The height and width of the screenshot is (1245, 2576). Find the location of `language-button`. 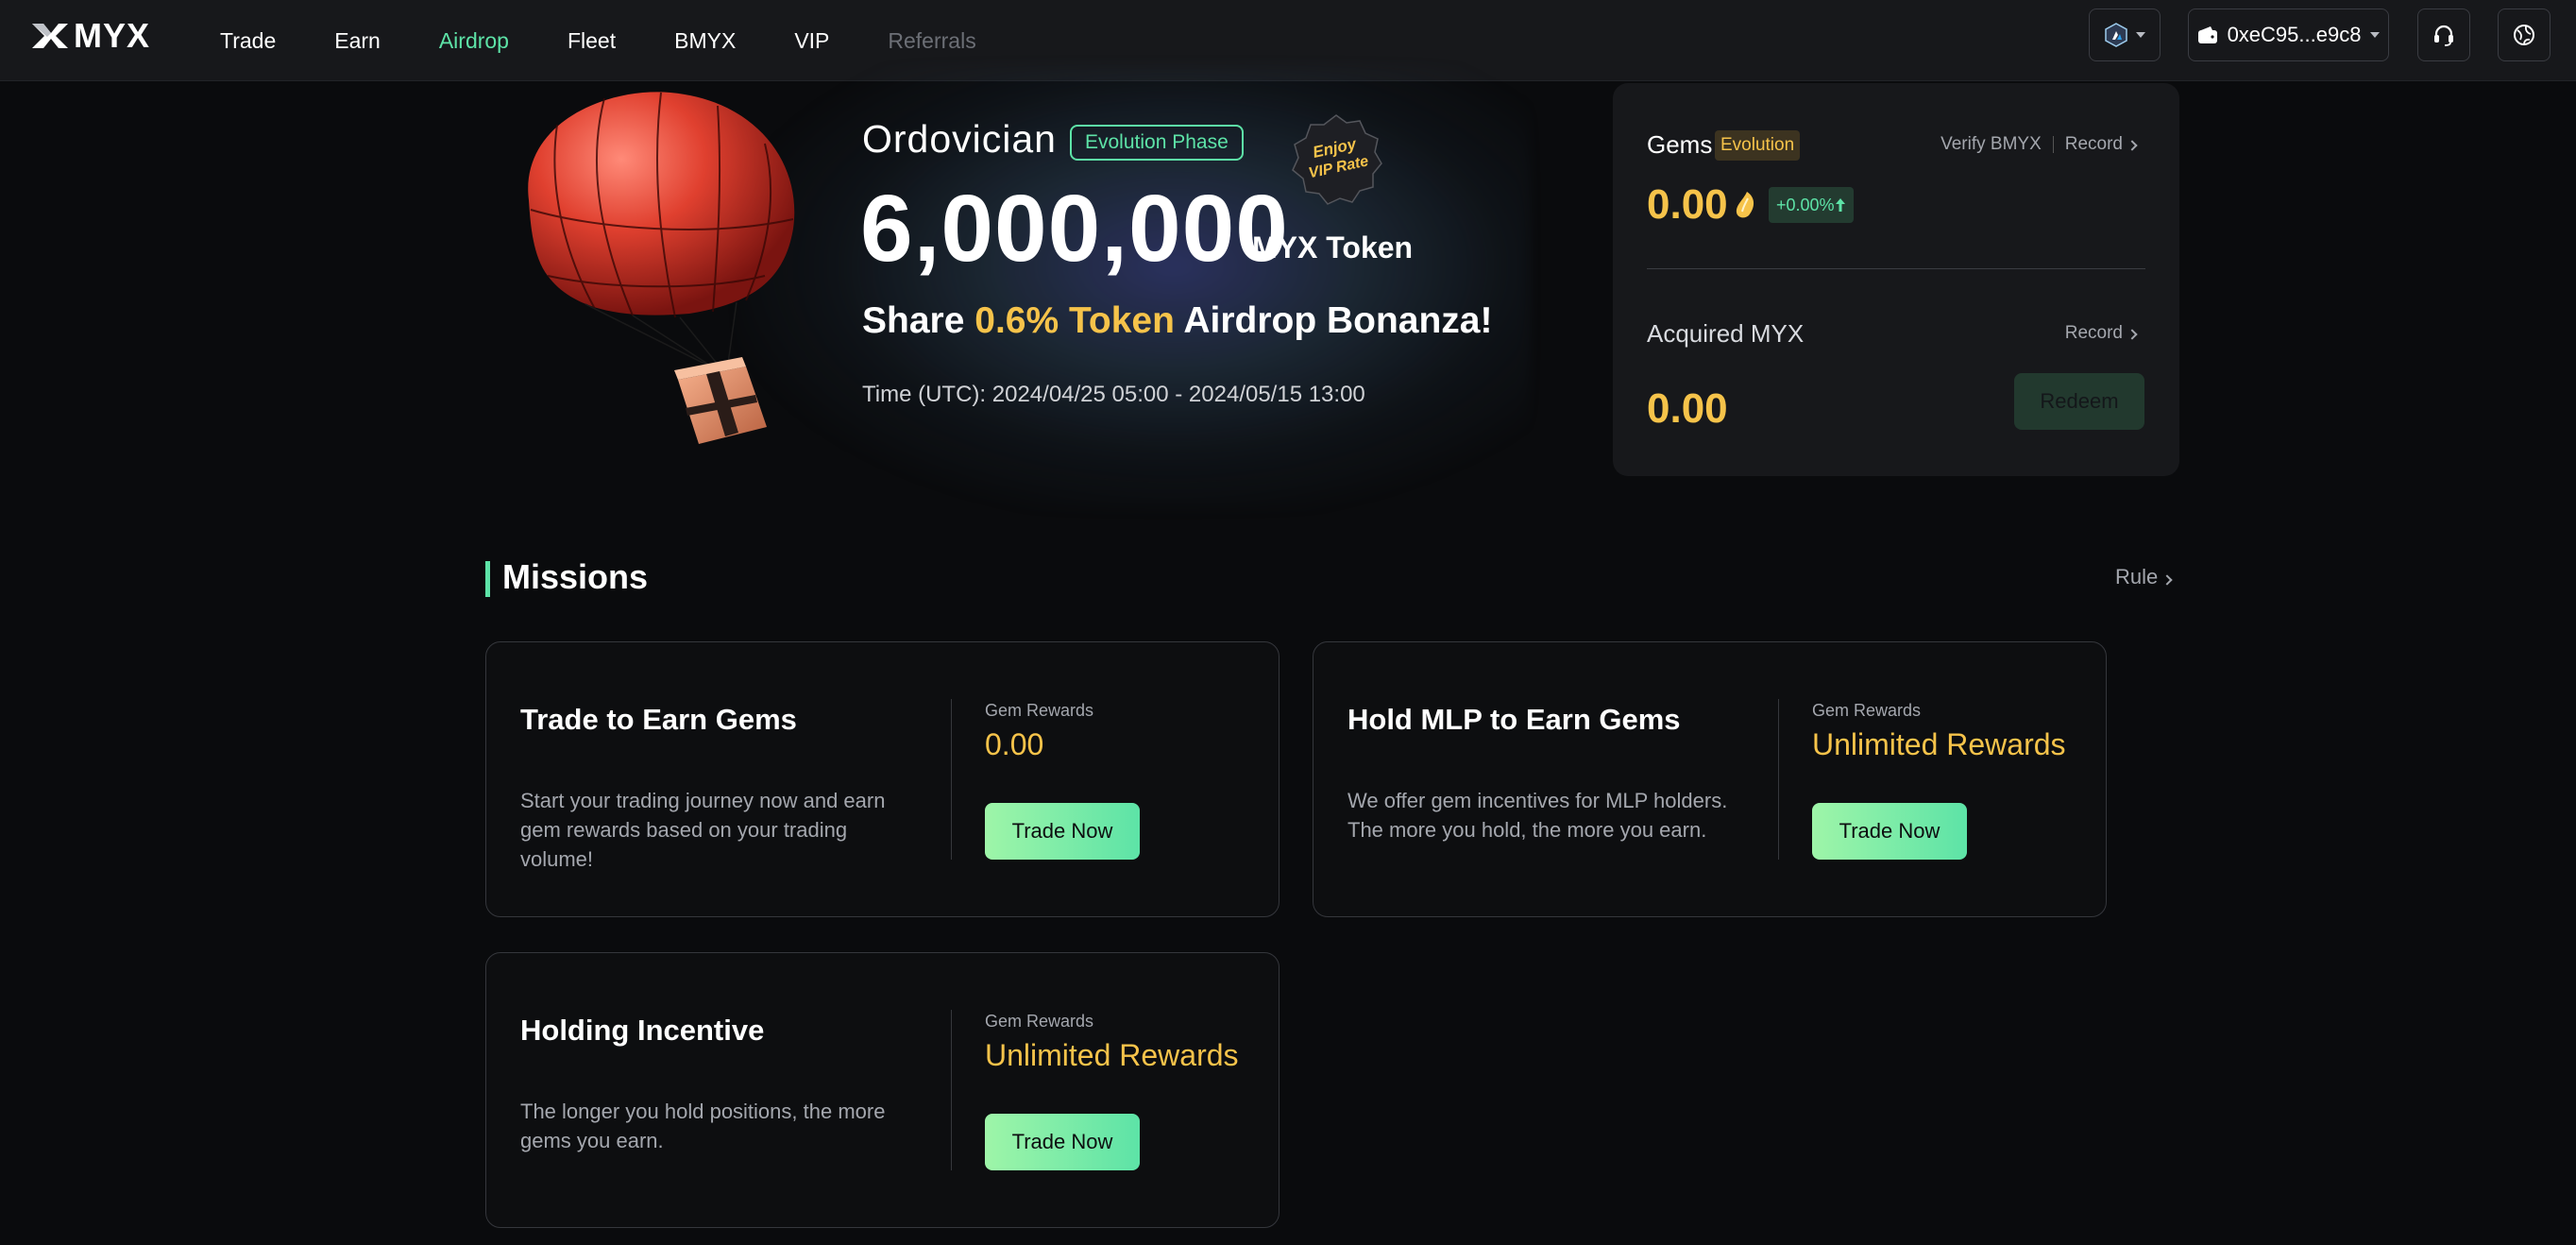

language-button is located at coordinates (2524, 35).